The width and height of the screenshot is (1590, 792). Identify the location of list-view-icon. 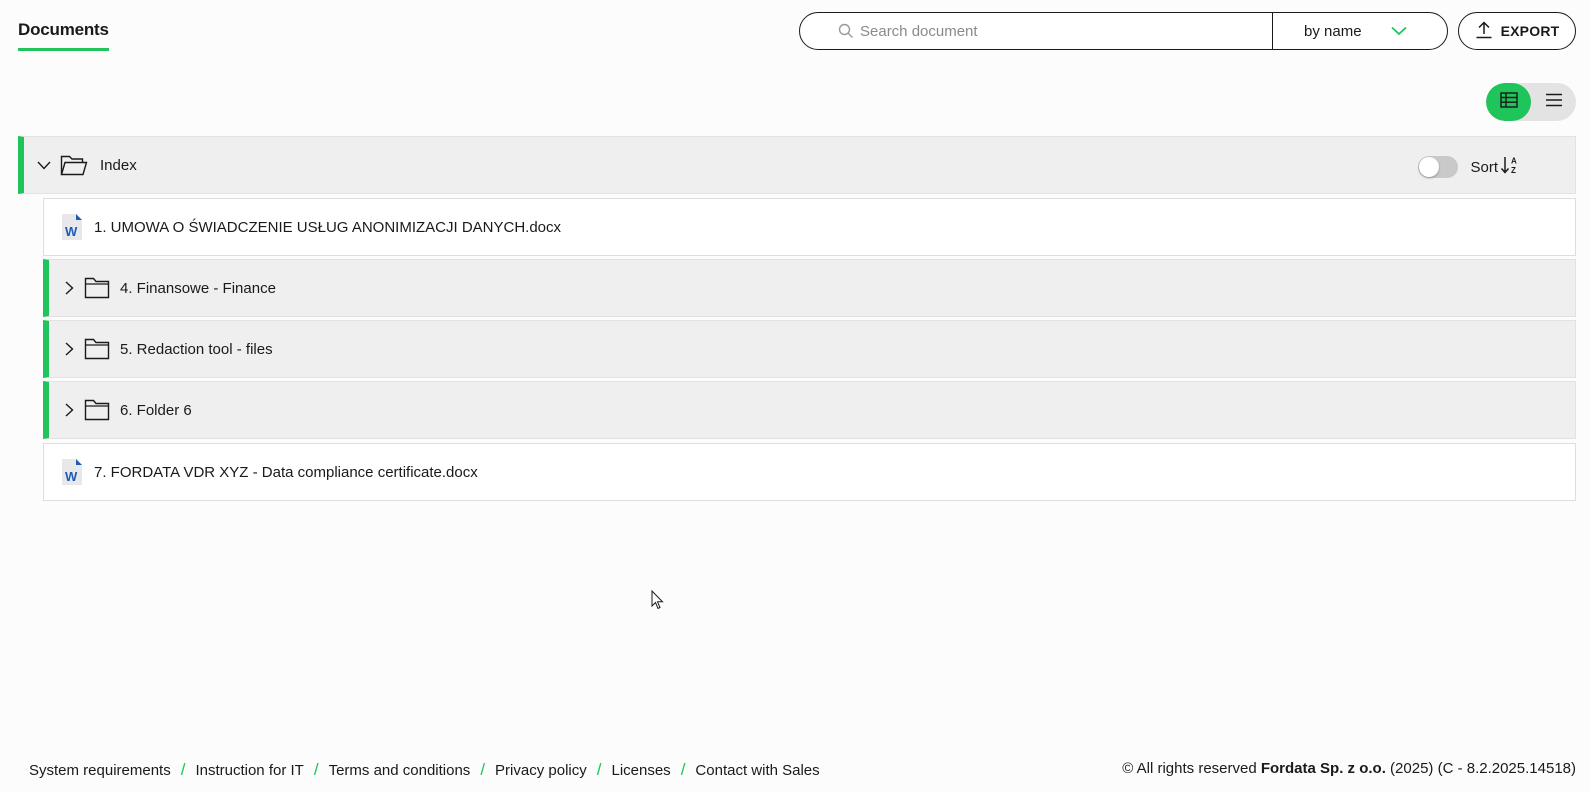
(1554, 102).